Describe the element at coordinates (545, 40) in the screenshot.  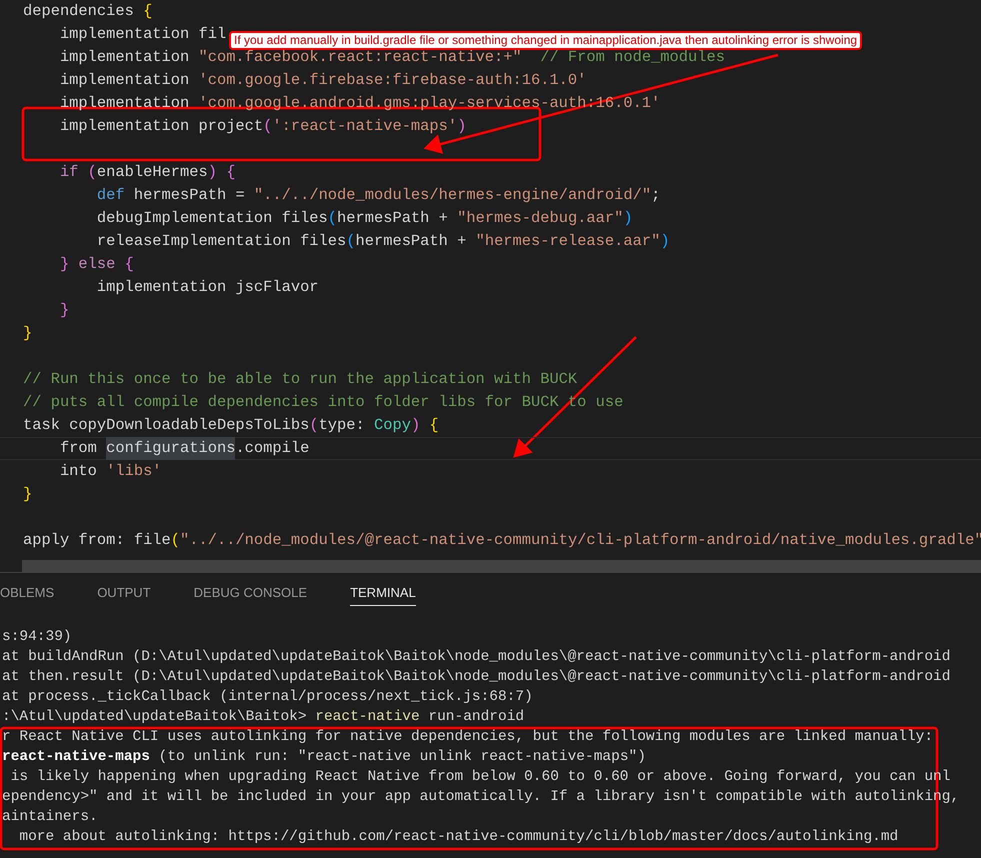
I see `annotation-callout: If you add manually in build.gradle file or something changed in mainapplication.java then autolinking error is shwoing` at that location.